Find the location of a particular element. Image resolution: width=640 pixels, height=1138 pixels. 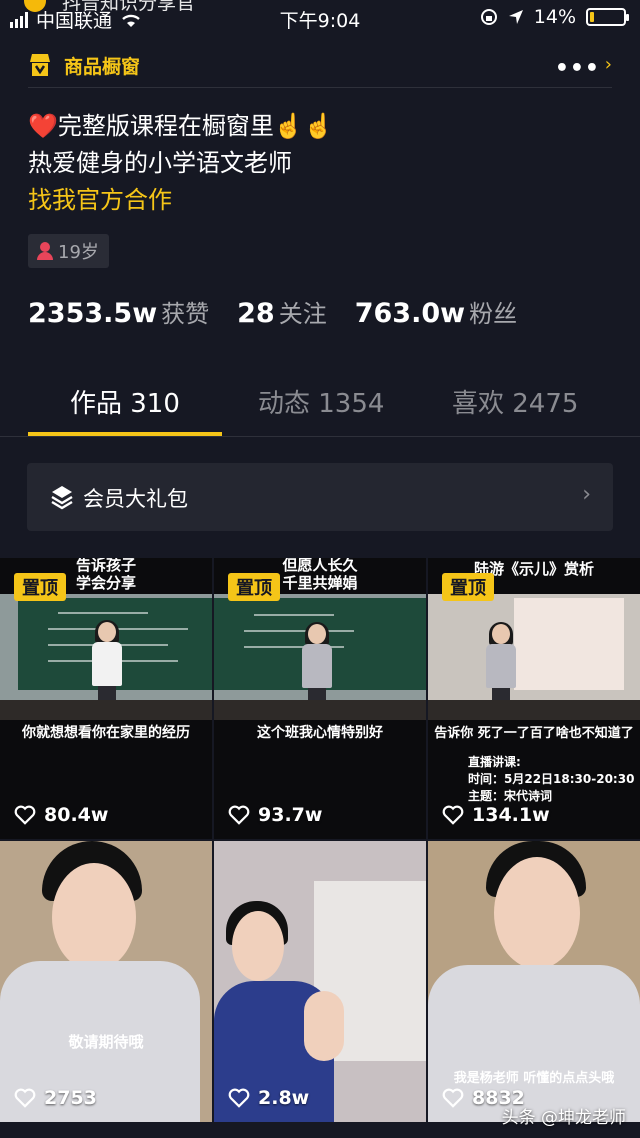

live-time: 时间：5月22日18:30-20:30 is located at coordinates (551, 779).